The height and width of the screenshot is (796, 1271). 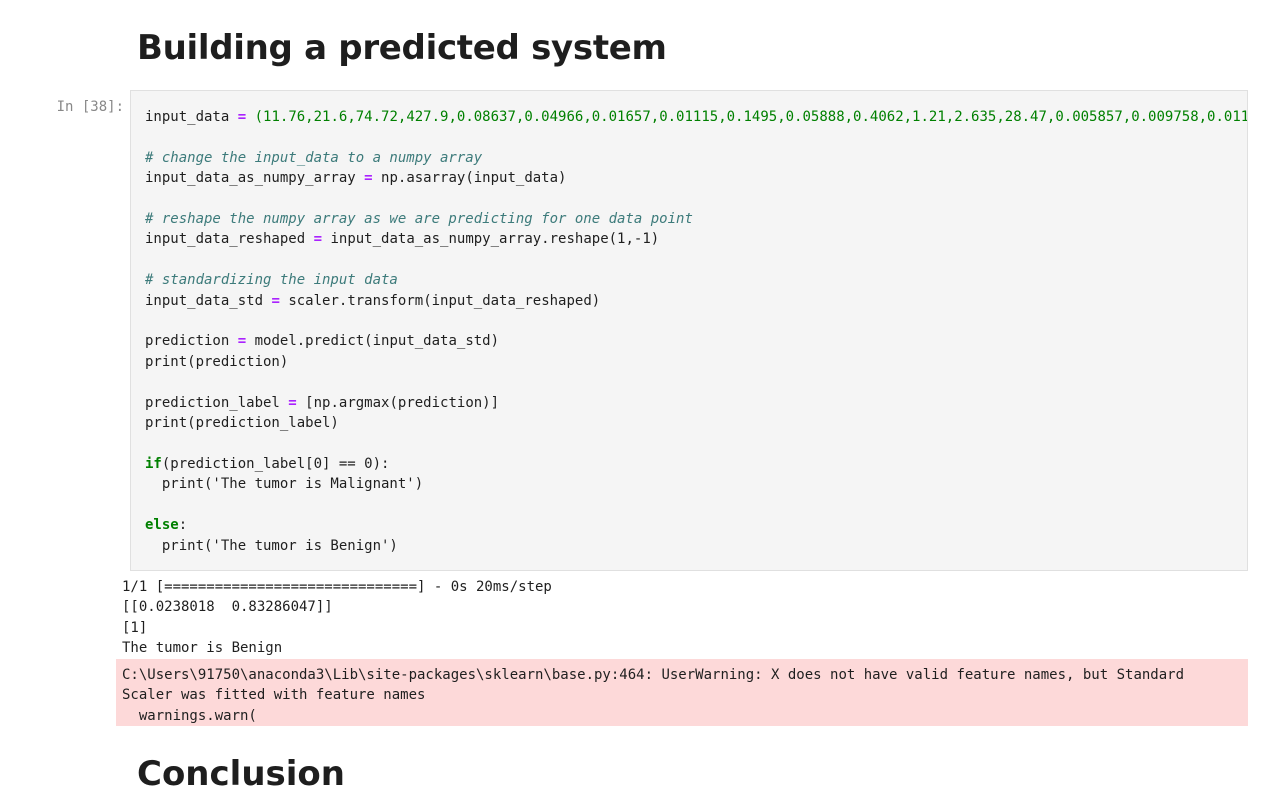 I want to click on code-keyword-if: if, so click(x=153, y=463).